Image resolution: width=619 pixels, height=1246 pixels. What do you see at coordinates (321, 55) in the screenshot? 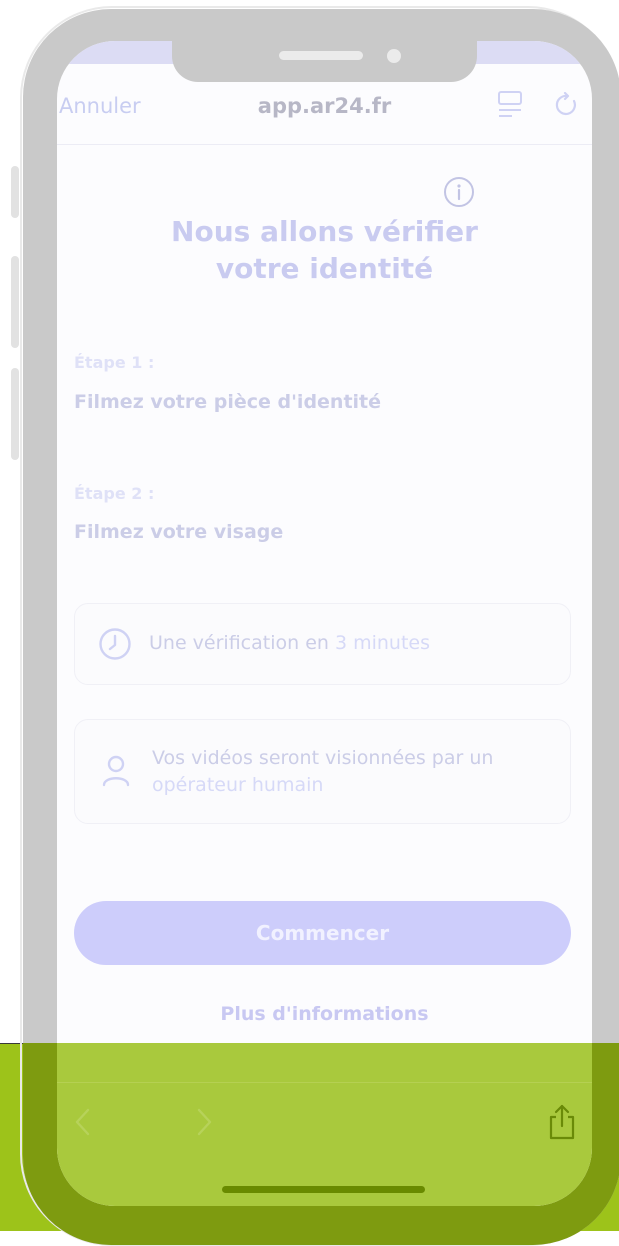
I see `speaker-grille` at bounding box center [321, 55].